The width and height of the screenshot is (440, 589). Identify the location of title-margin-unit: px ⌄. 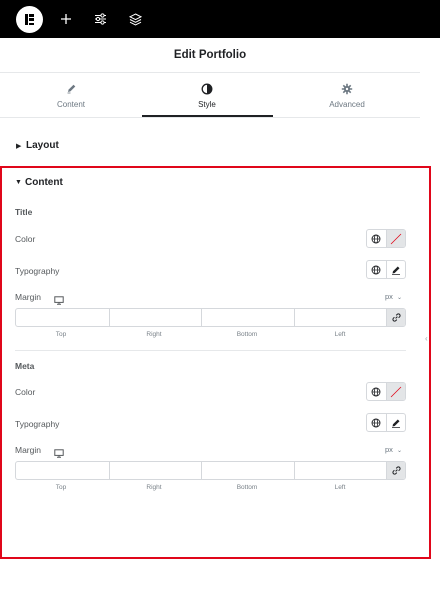
(393, 296).